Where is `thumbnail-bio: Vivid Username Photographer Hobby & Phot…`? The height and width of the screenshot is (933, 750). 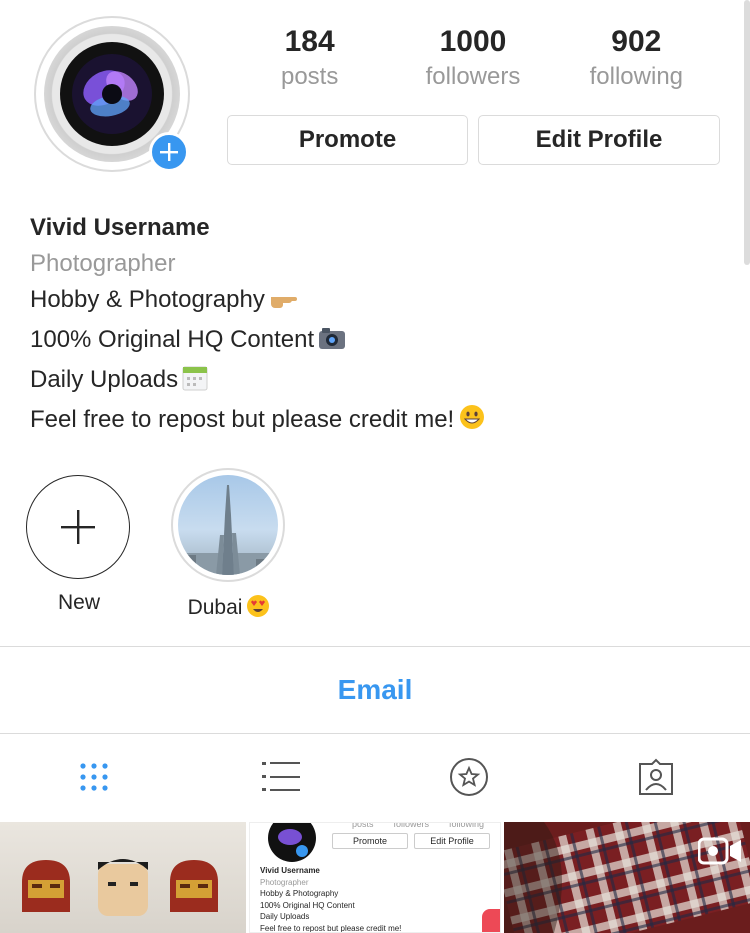
thumbnail-bio: Vivid Username Photographer Hobby & Phot… is located at coordinates (331, 899).